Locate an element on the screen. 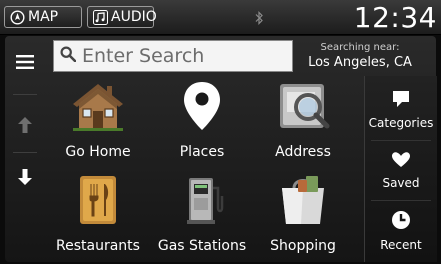  fuel-pump-icon is located at coordinates (202, 200).